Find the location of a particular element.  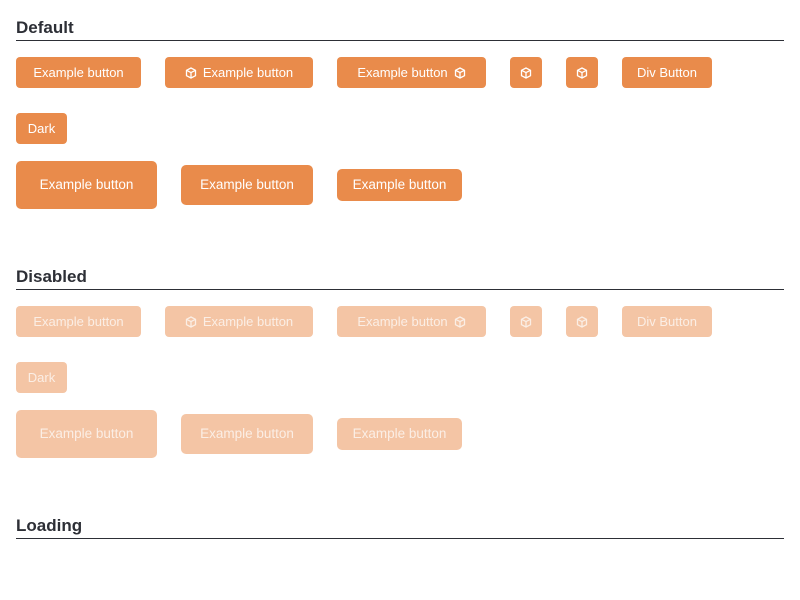

example-button-large: Example button is located at coordinates (86, 185).